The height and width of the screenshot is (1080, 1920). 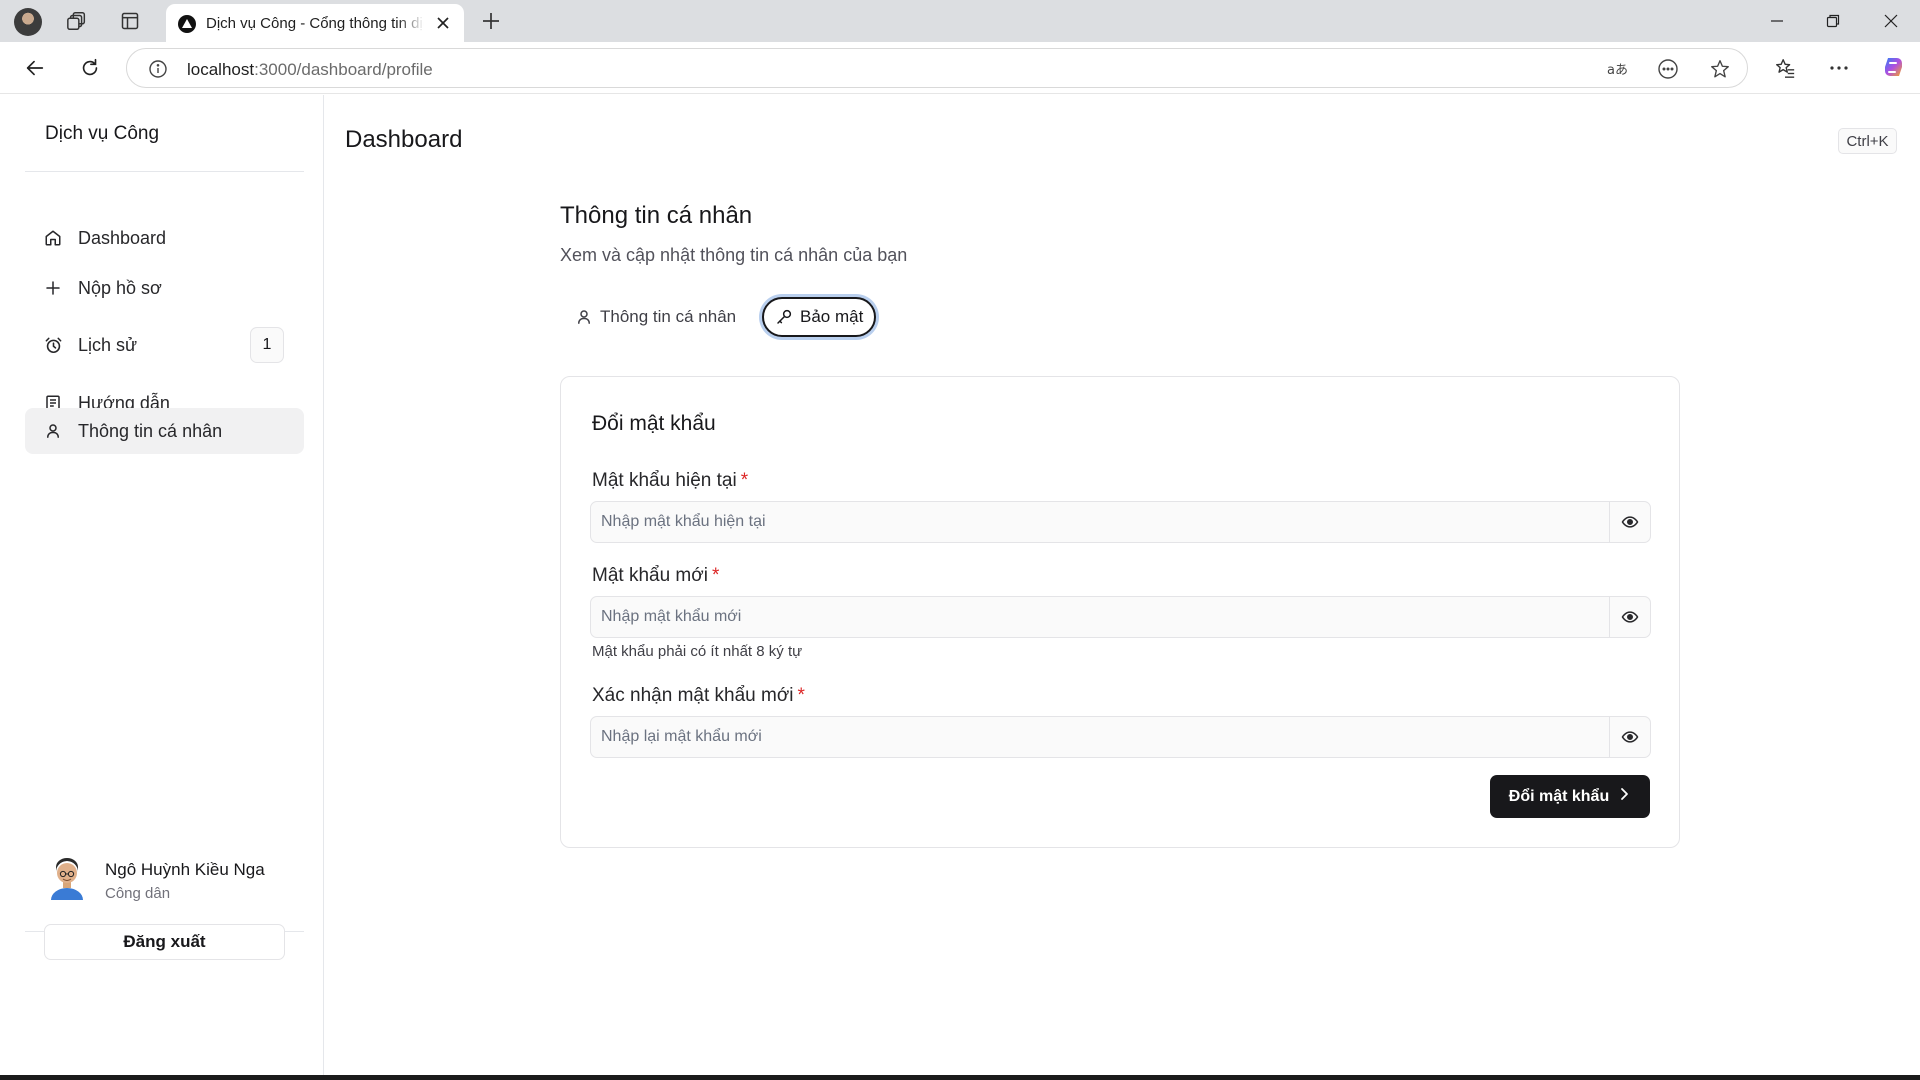 I want to click on sidebar-item-dashboard: Dashboard, so click(x=164, y=238).